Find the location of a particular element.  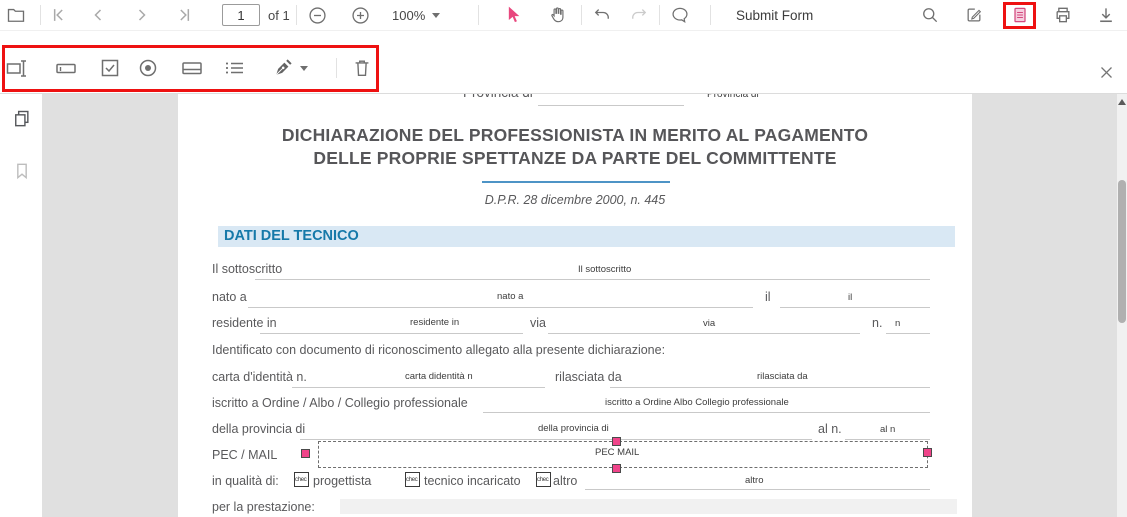

select-tool-button is located at coordinates (513, 15).